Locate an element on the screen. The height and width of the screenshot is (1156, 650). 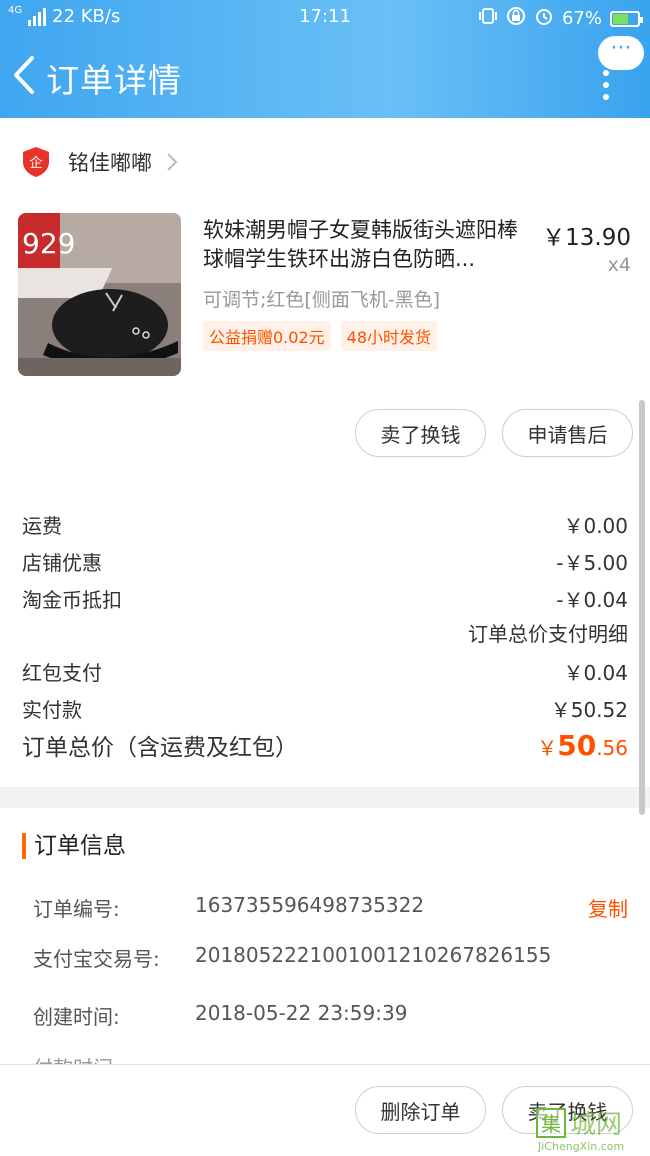
payment-row-redpacket: 红包支付 ￥0.04 is located at coordinates (325, 671).